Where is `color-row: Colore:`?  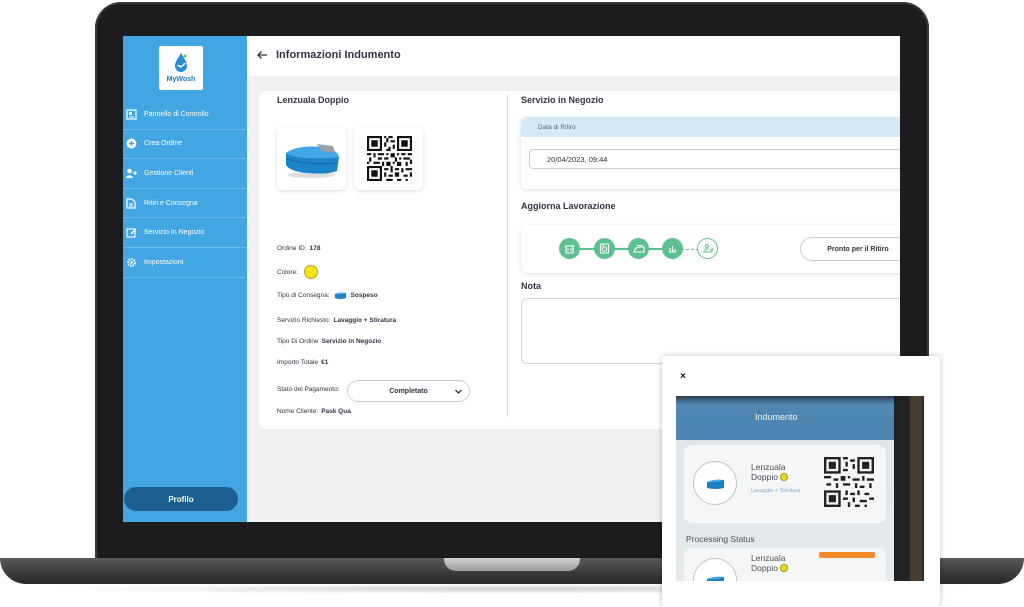 color-row: Colore: is located at coordinates (297, 272).